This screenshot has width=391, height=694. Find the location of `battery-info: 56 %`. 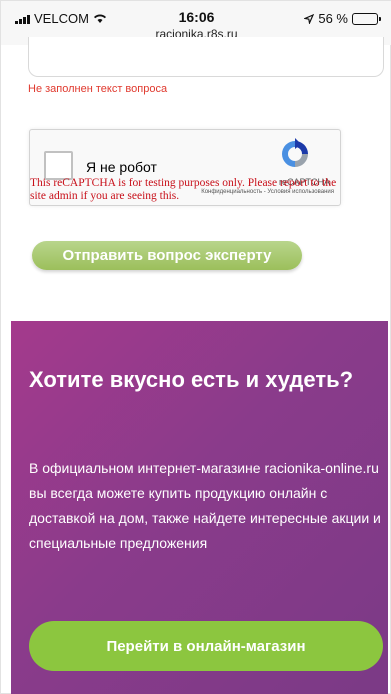

battery-info: 56 % is located at coordinates (342, 18).